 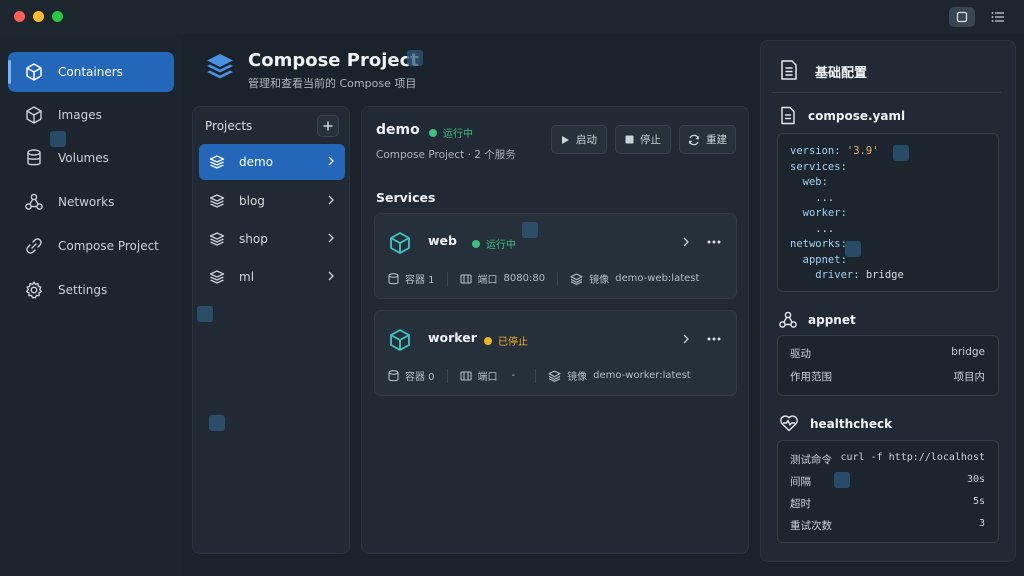 What do you see at coordinates (981, 523) in the screenshot?
I see `row-value: 3` at bounding box center [981, 523].